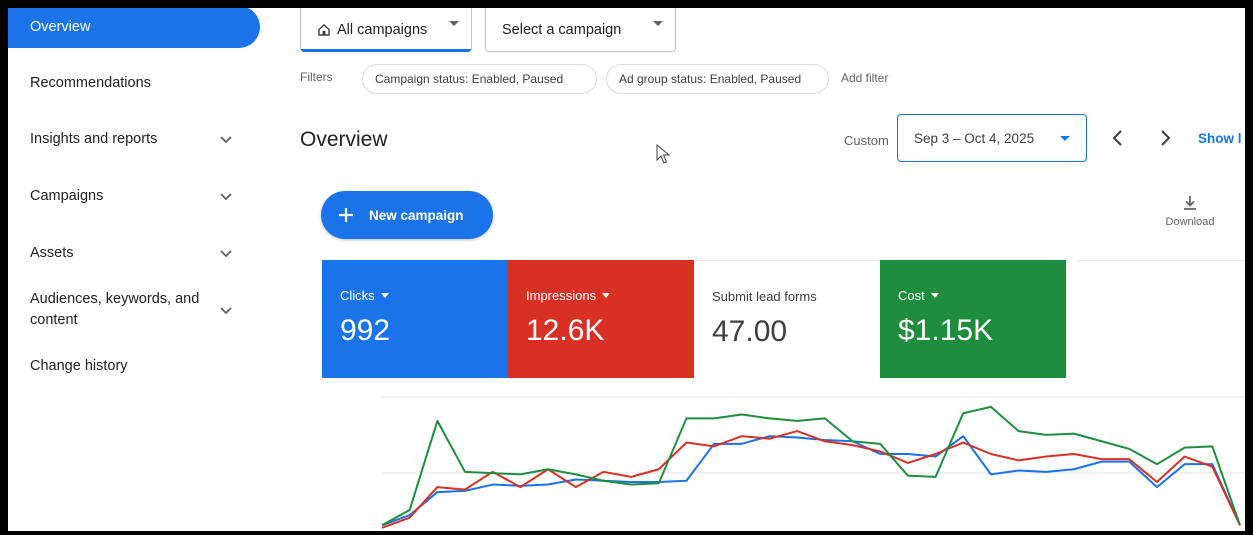  I want to click on sidebar-item-label: Campaigns, so click(67, 196).